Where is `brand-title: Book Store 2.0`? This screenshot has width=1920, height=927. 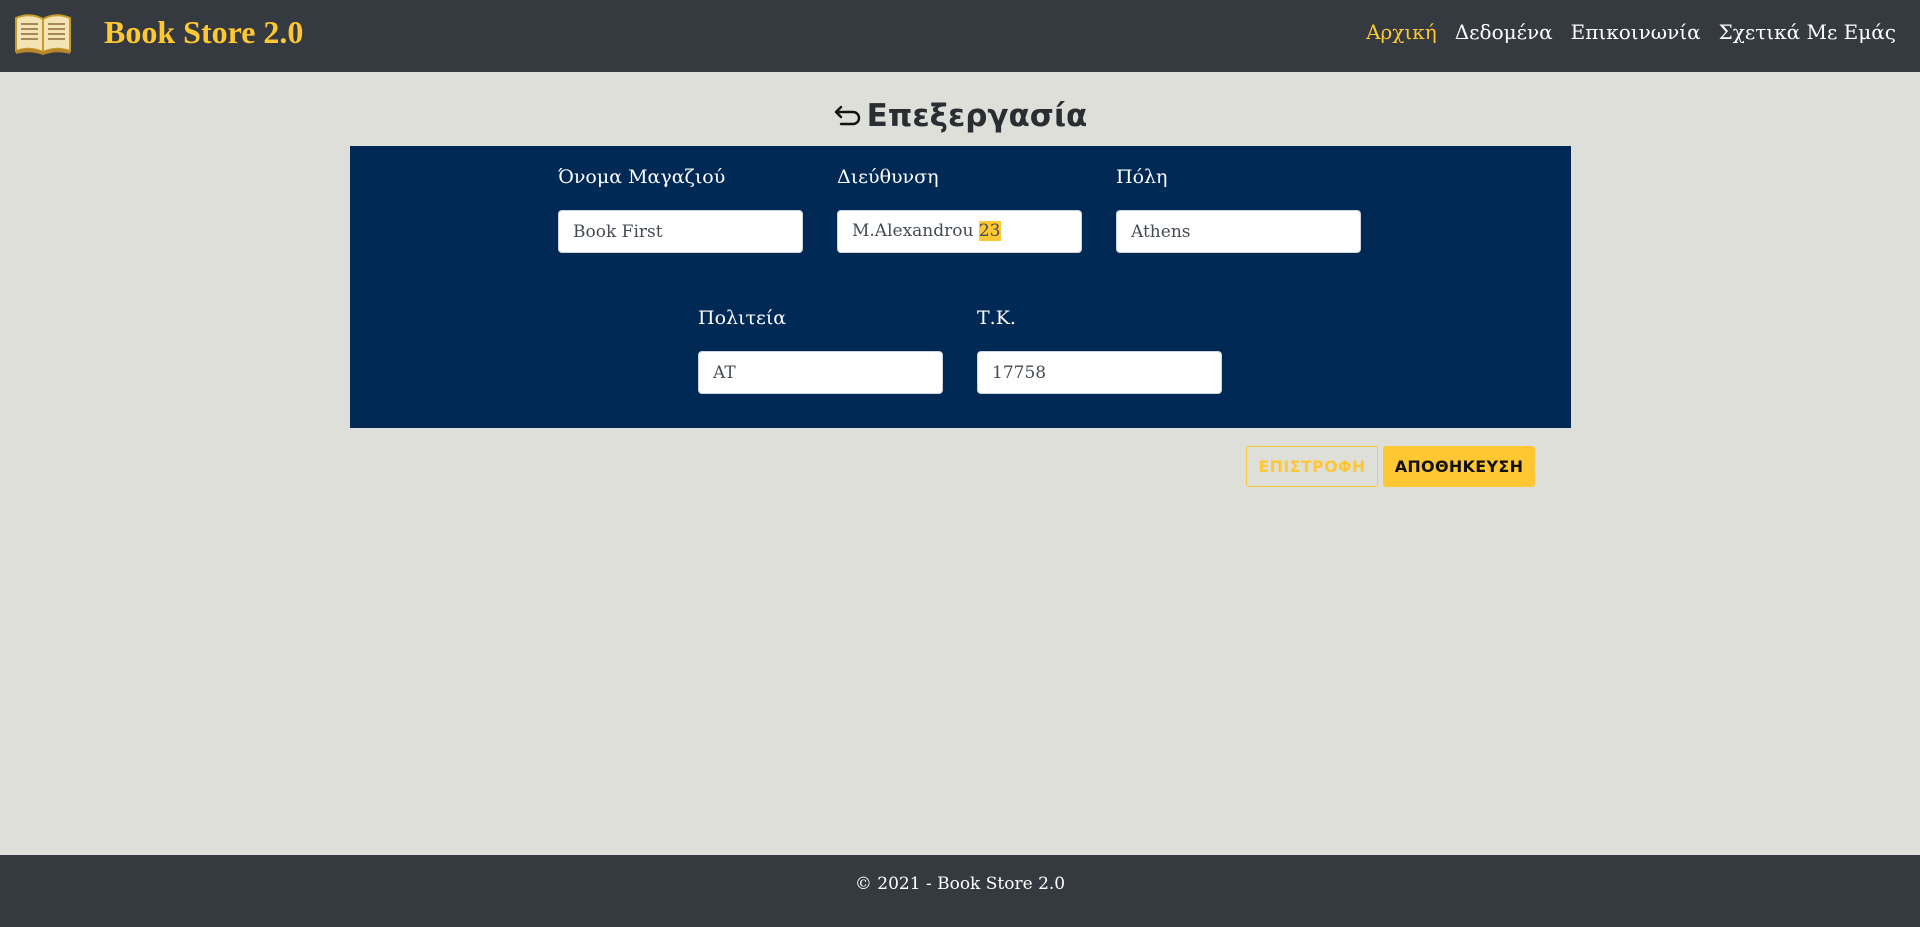 brand-title: Book Store 2.0 is located at coordinates (203, 32).